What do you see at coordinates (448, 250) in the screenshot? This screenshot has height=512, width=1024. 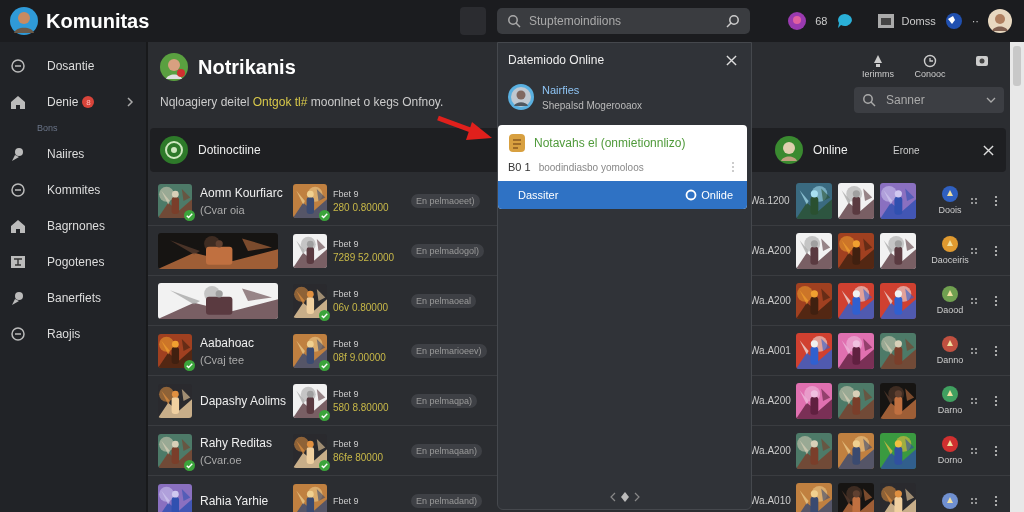 I see `status-tag: En pelmadogol)` at bounding box center [448, 250].